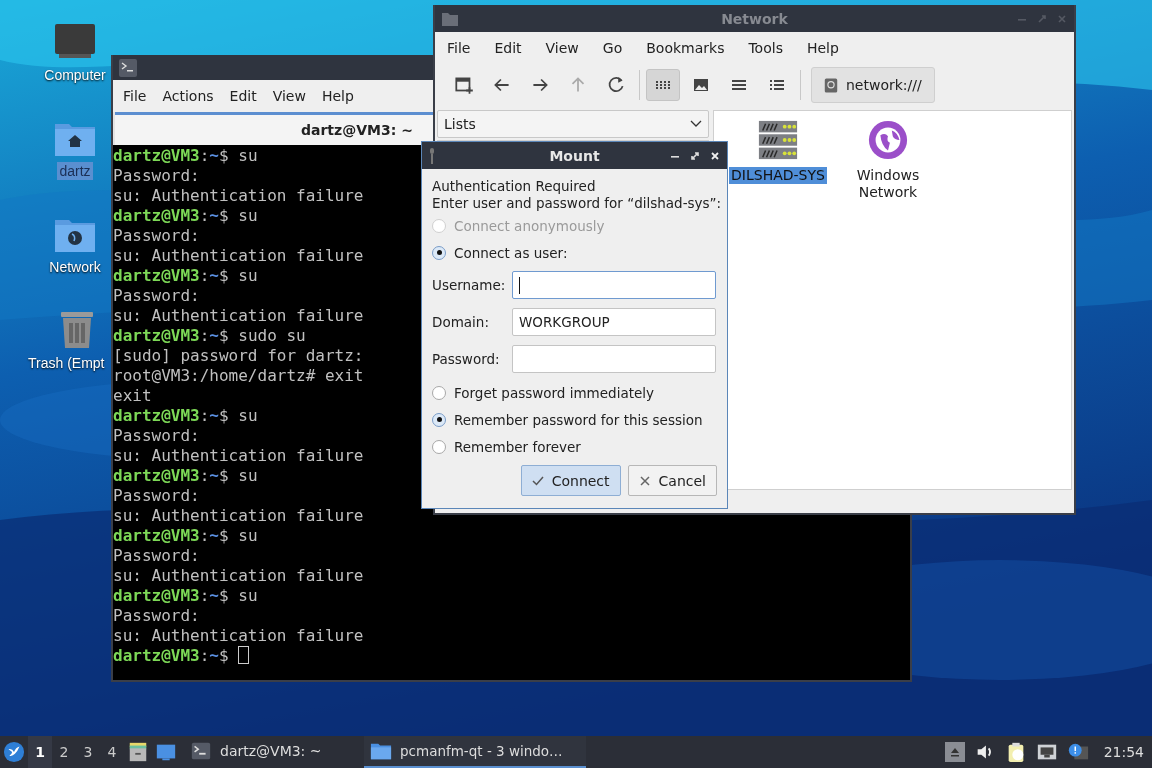 The width and height of the screenshot is (1152, 768). What do you see at coordinates (238, 376) in the screenshot?
I see `terminal-line: root@VM3:/home/dartz# exit` at bounding box center [238, 376].